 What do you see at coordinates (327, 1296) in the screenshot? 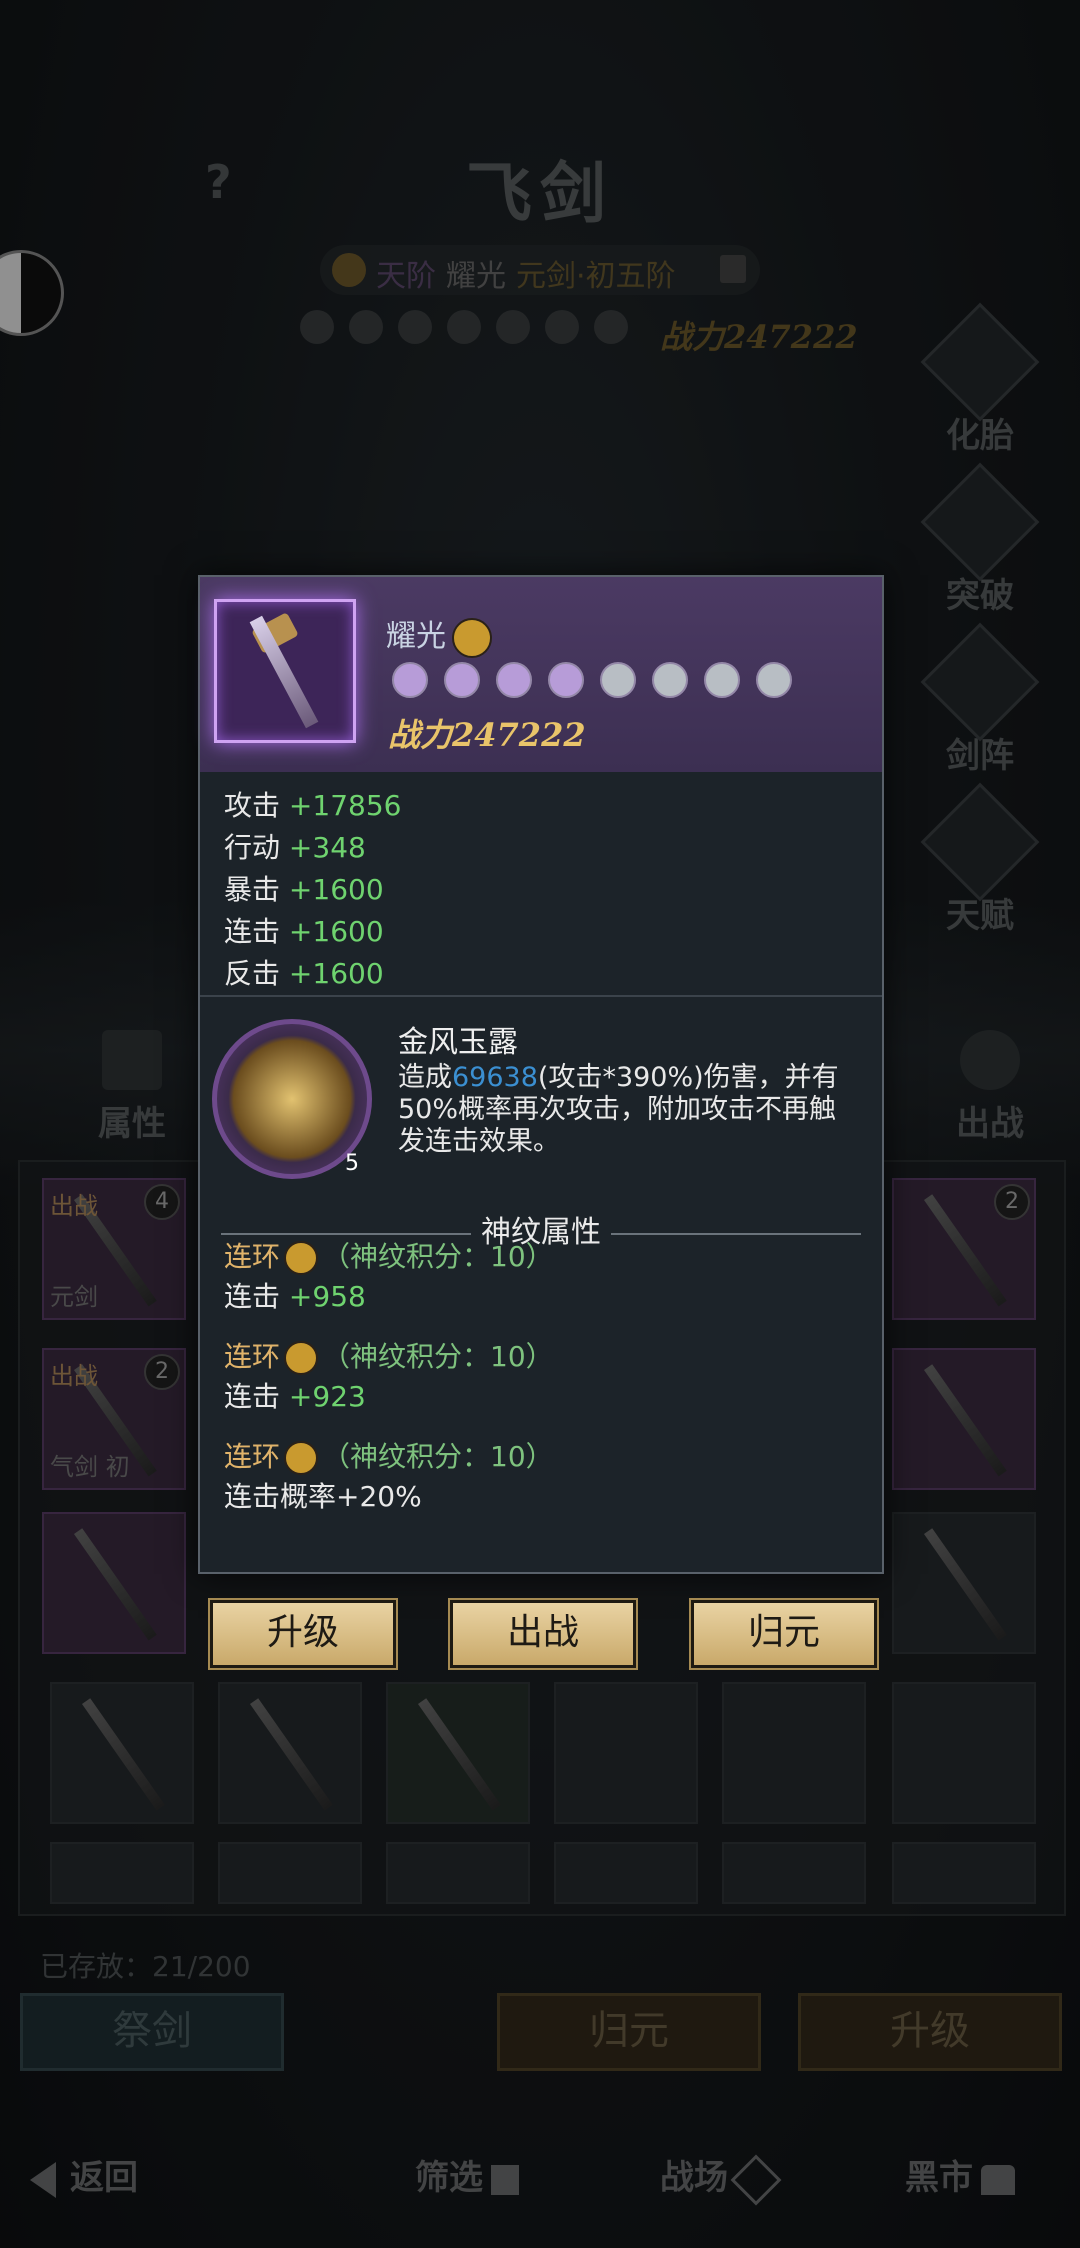
I see `rune-stat-value: +958` at bounding box center [327, 1296].